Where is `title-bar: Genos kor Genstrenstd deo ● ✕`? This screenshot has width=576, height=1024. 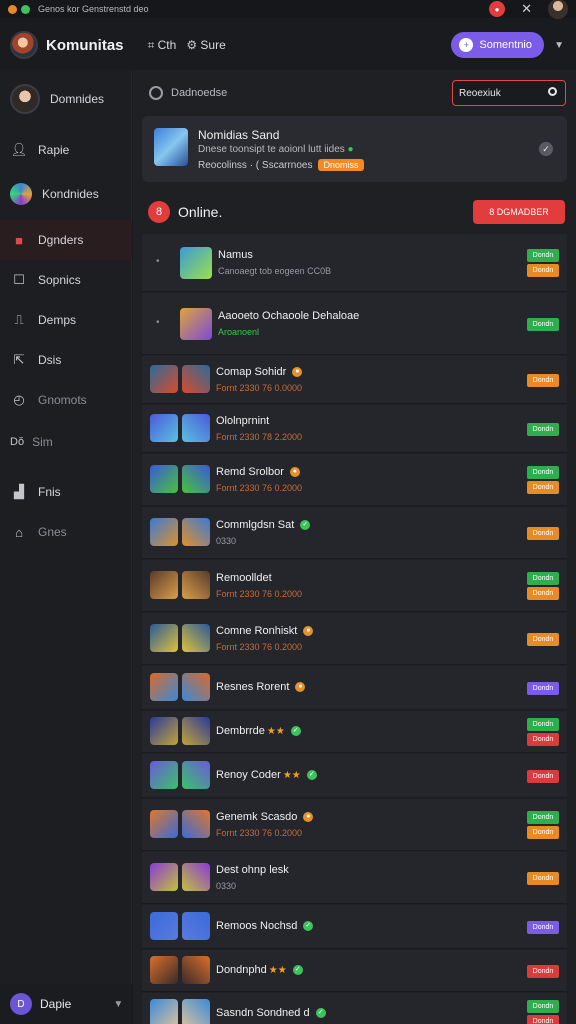 title-bar: Genos kor Genstrenstd deo ● ✕ is located at coordinates (288, 9).